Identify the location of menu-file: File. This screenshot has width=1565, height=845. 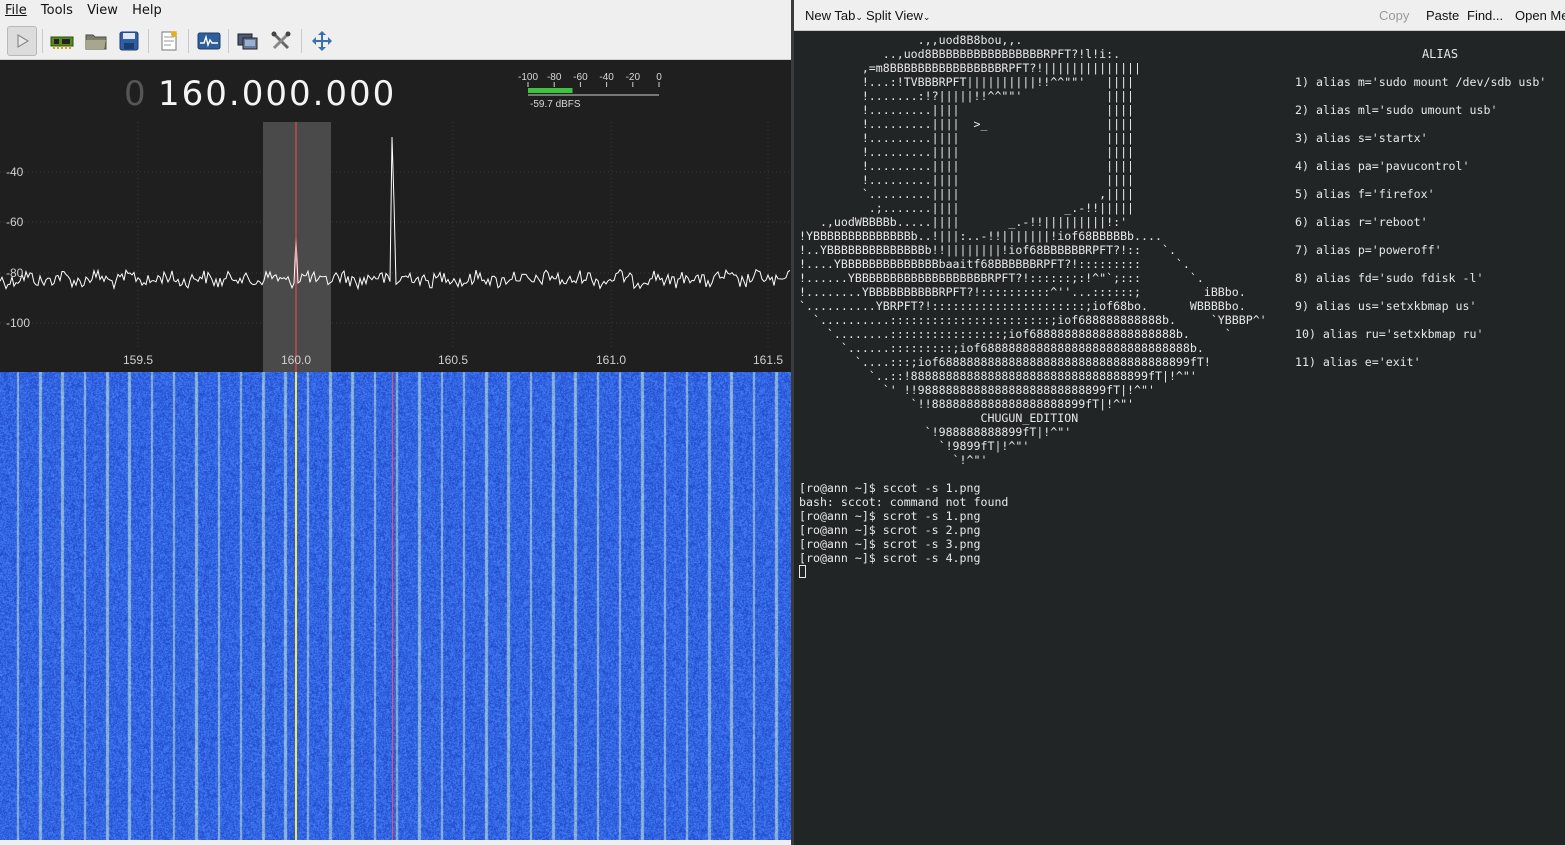
(16, 11).